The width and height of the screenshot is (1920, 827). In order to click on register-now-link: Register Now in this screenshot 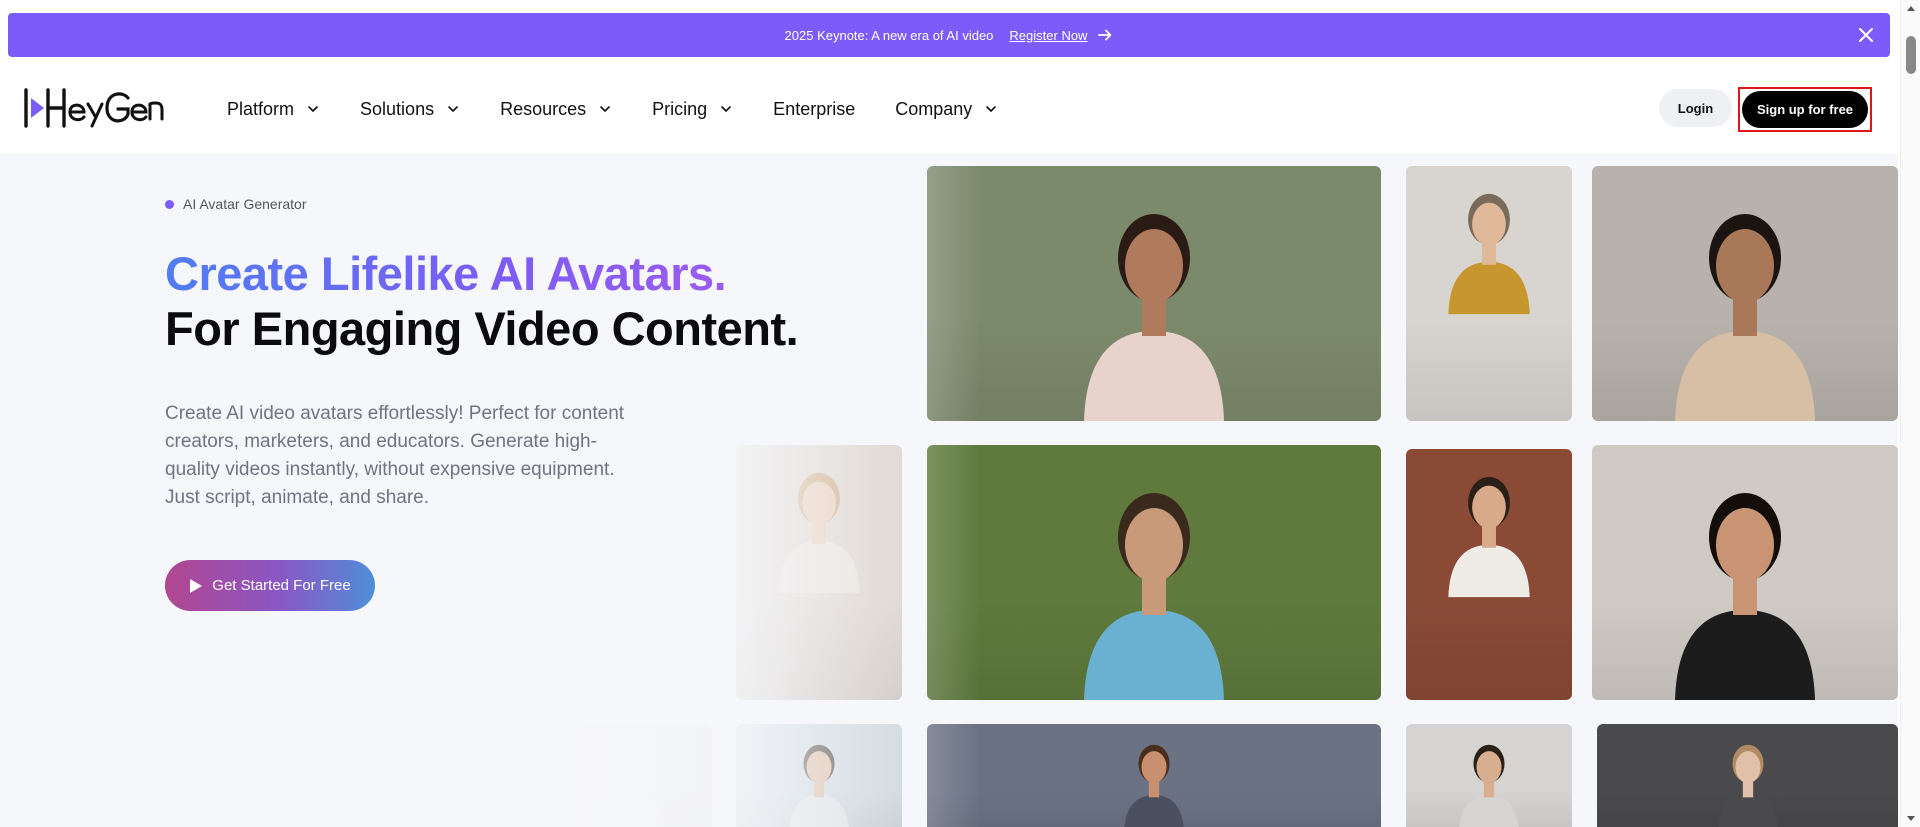, I will do `click(1048, 35)`.